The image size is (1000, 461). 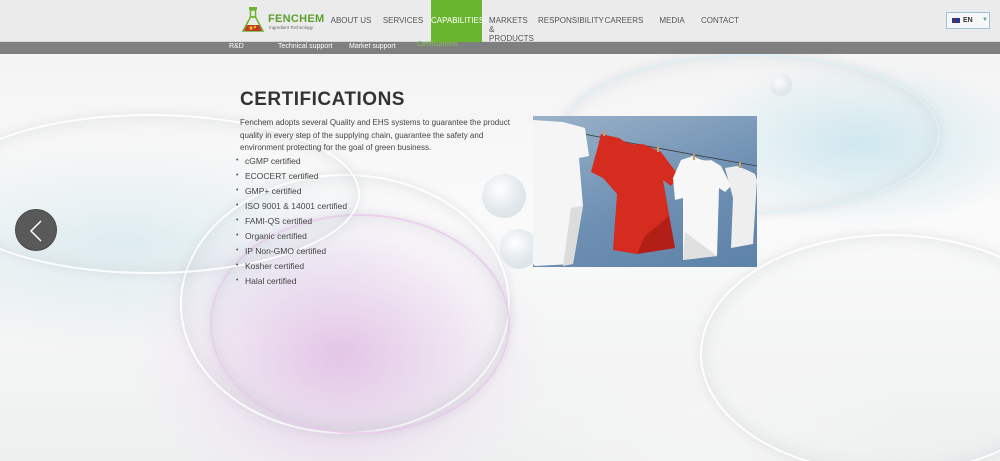 I want to click on list-item: IP Non-GMO certified, so click(x=291, y=252).